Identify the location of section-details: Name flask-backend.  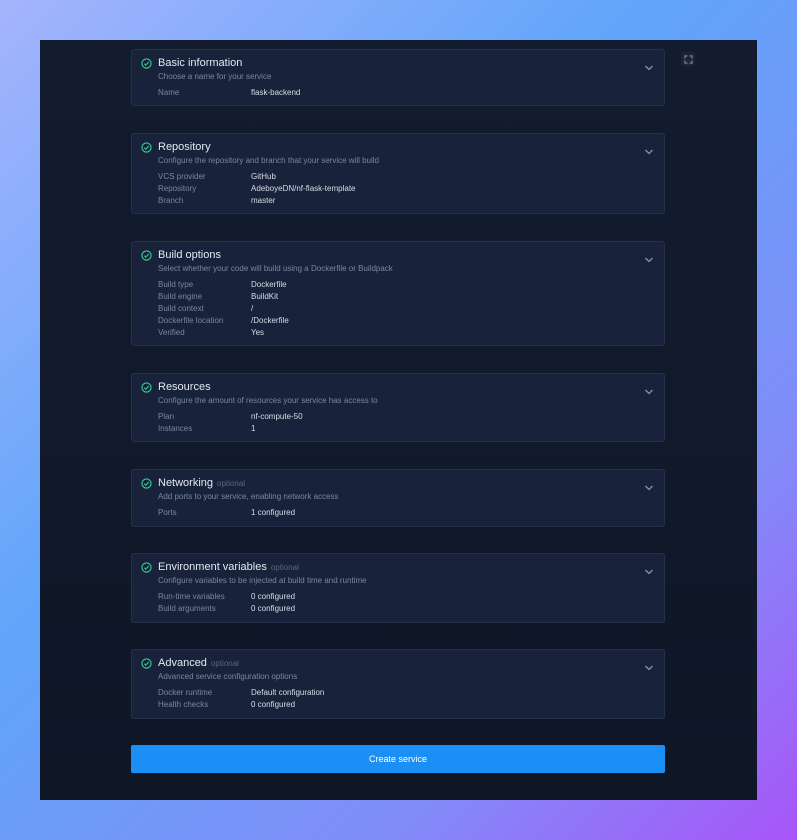
(229, 93).